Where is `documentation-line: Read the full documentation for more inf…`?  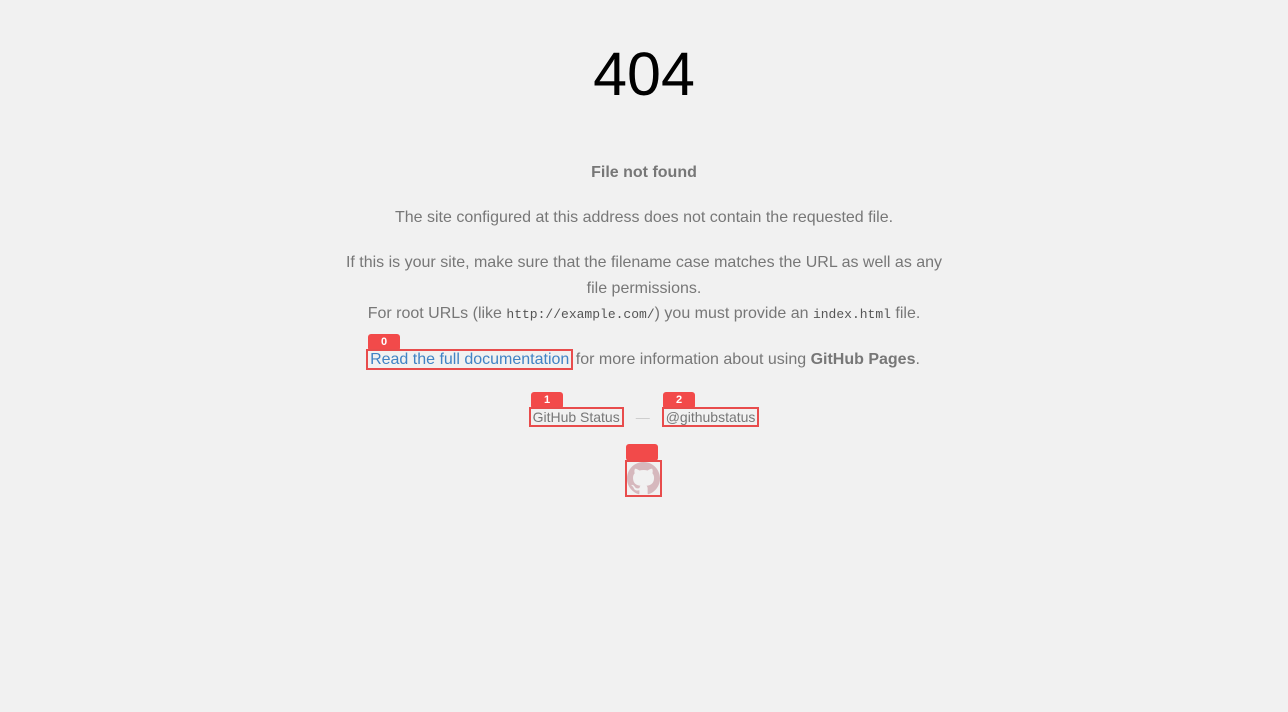
documentation-line: Read the full documentation for more inf… is located at coordinates (643, 359).